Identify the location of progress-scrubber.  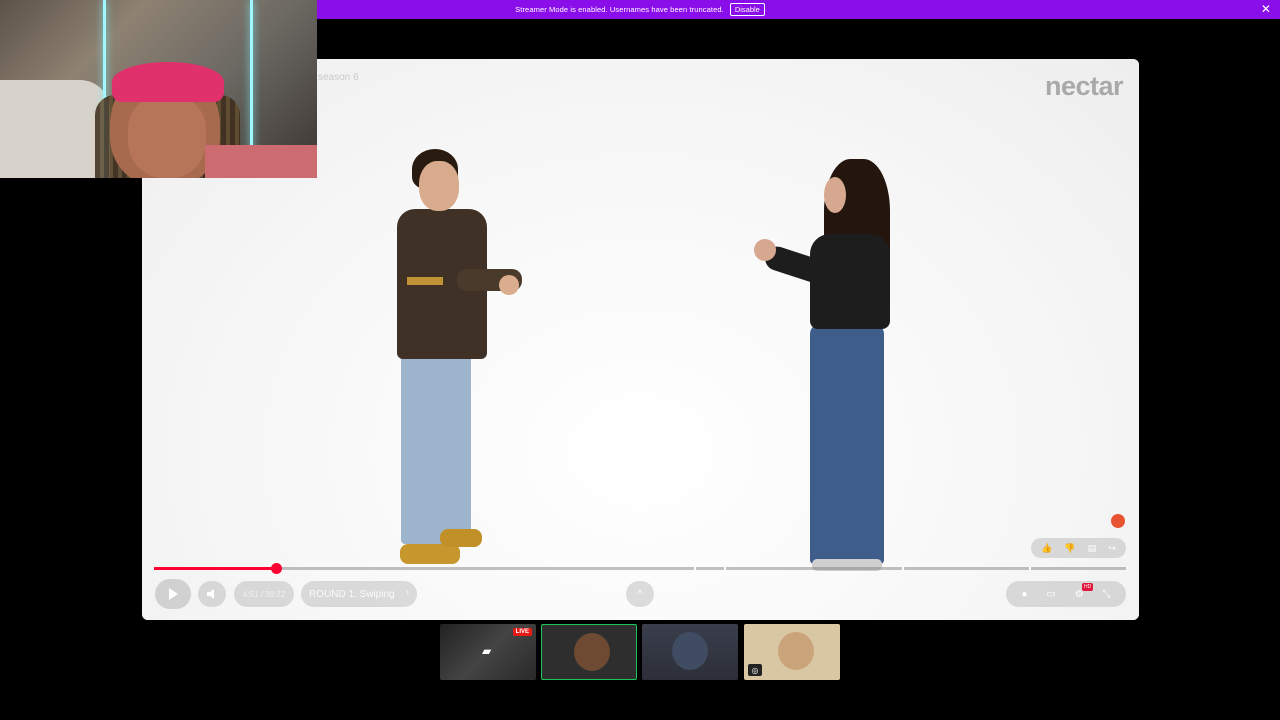
(276, 568).